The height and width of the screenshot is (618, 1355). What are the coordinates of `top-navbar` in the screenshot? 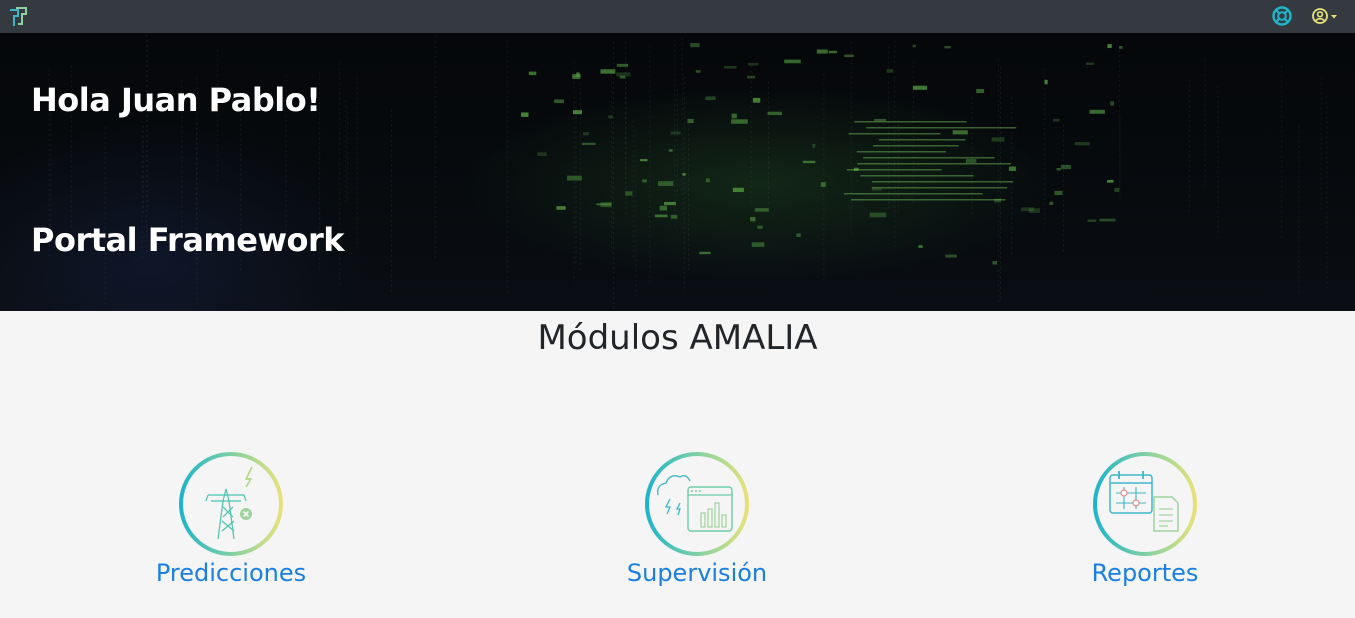 It's located at (677, 16).